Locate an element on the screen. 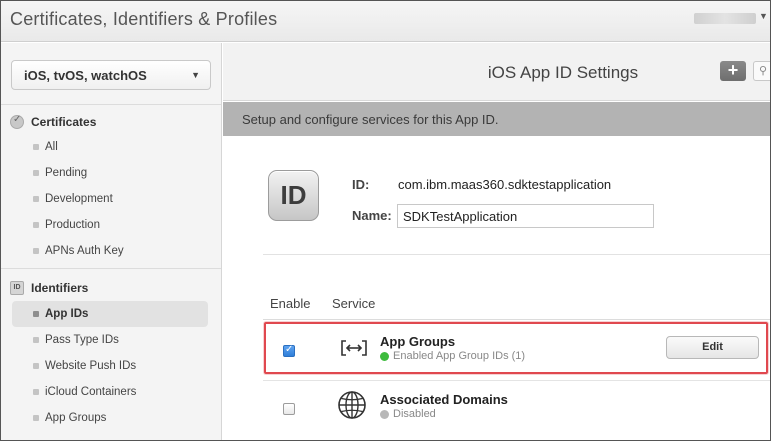 This screenshot has height=441, width=771. main-header: iOS App ID Settings + ⚲ is located at coordinates (497, 72).